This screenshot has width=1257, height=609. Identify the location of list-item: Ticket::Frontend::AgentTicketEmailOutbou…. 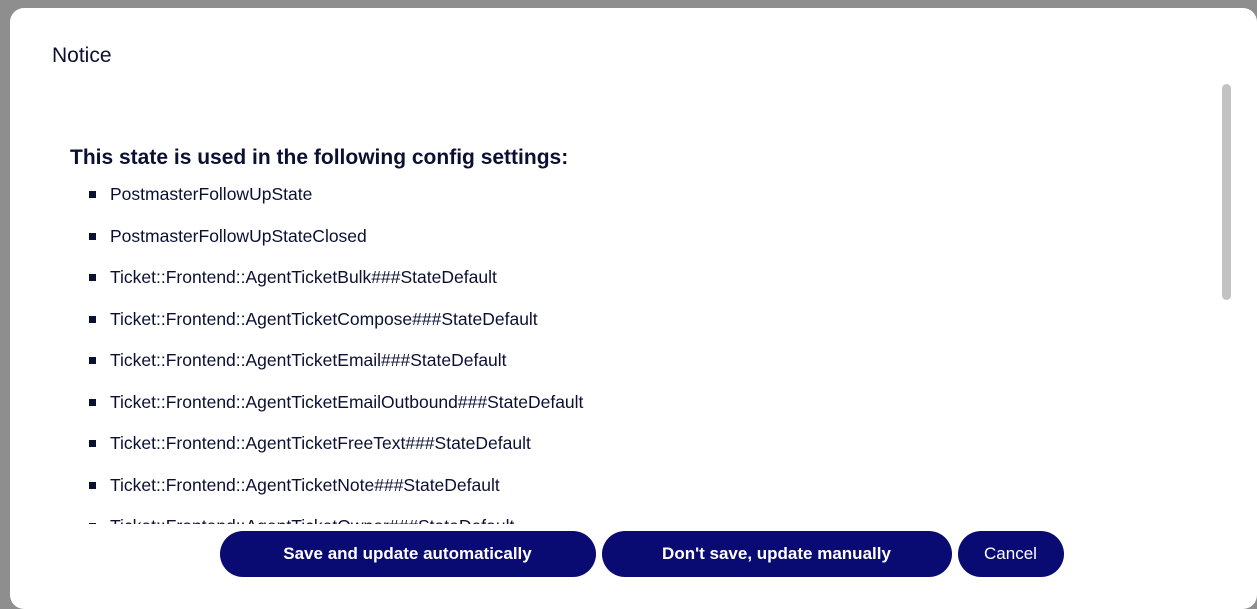
(296, 409).